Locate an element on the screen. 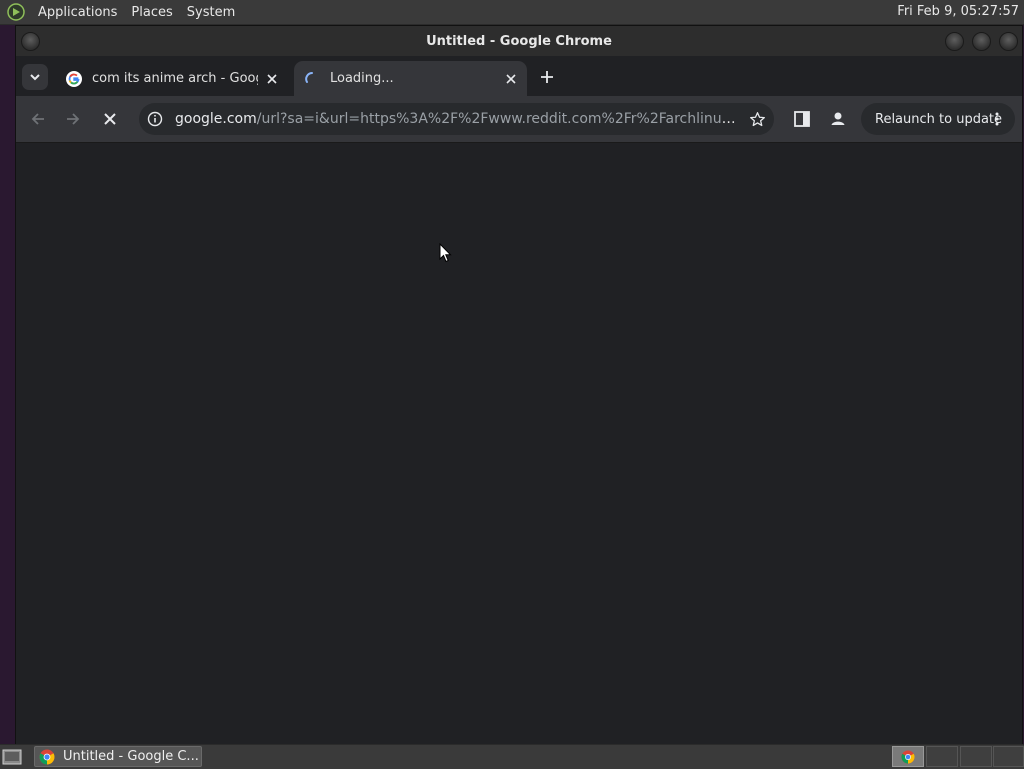  google-g-icon is located at coordinates (74, 78).